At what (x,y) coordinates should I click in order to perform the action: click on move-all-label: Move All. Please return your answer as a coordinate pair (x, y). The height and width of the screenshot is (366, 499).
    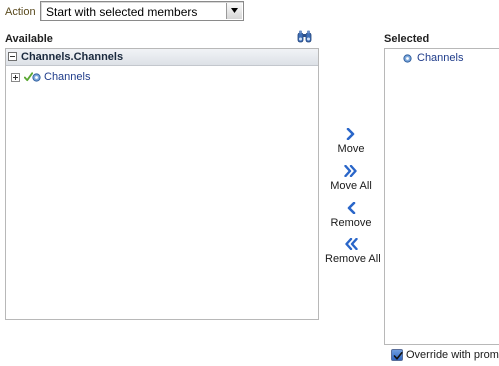
    Looking at the image, I should click on (351, 186).